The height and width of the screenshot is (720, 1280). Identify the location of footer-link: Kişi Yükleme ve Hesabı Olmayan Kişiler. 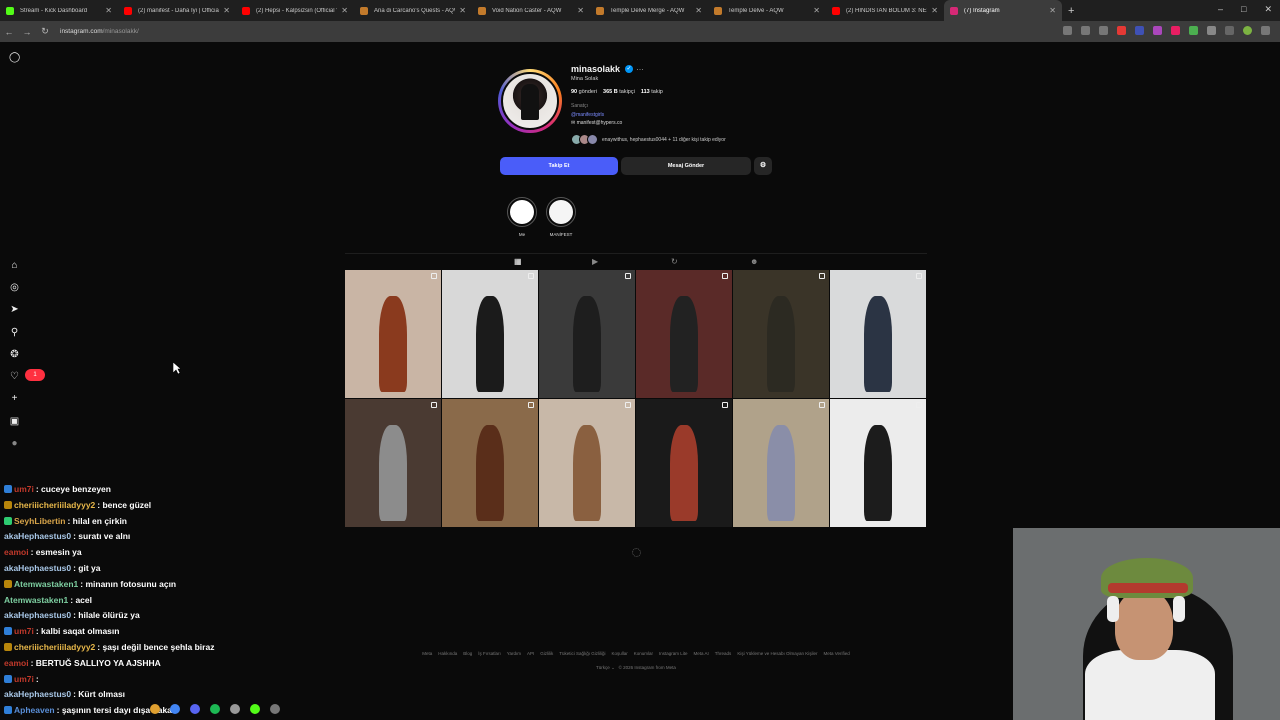
(777, 653).